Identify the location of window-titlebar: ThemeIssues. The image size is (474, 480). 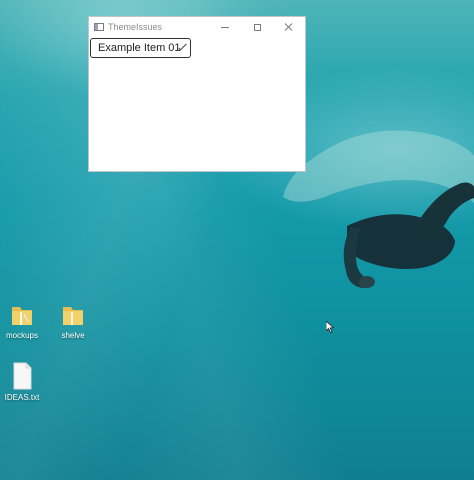
(197, 27).